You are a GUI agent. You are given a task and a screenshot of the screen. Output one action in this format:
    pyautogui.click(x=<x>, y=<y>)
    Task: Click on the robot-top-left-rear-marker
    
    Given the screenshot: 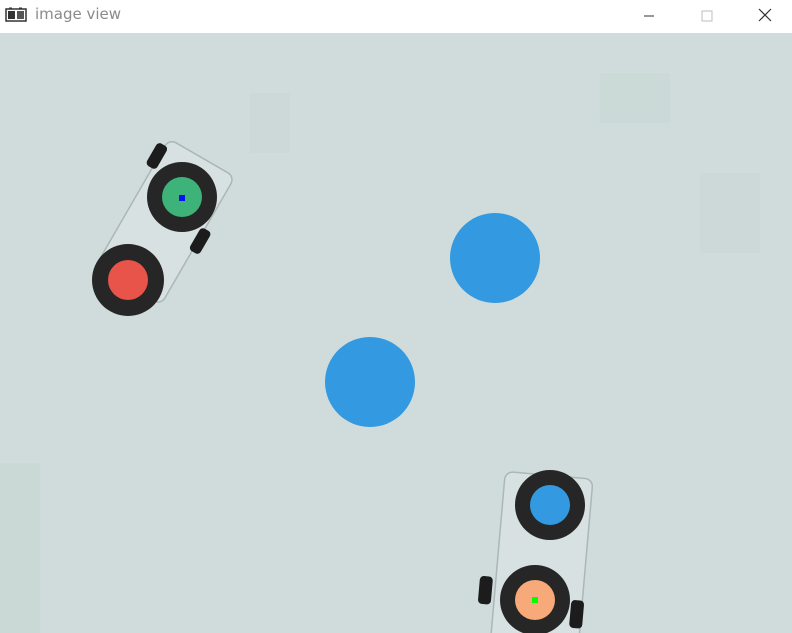 What is the action you would take?
    pyautogui.click(x=128, y=280)
    